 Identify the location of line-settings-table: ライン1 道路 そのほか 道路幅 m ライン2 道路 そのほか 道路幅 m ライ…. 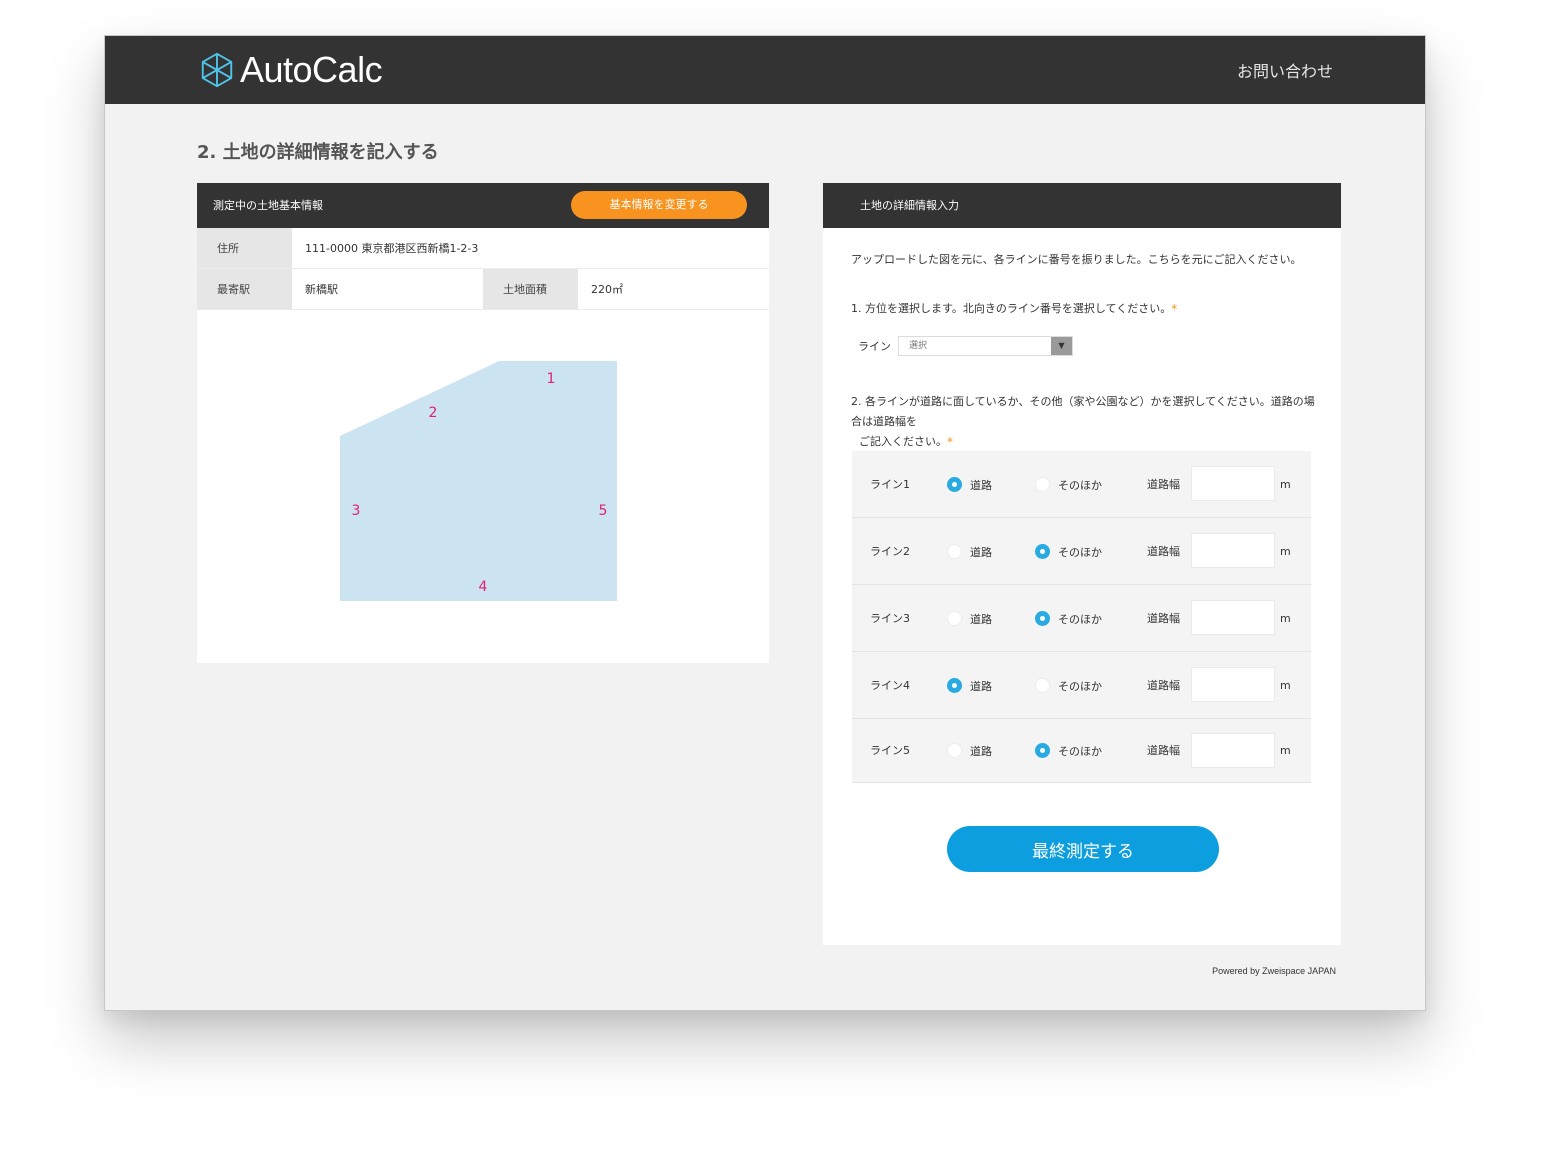
(1081, 617).